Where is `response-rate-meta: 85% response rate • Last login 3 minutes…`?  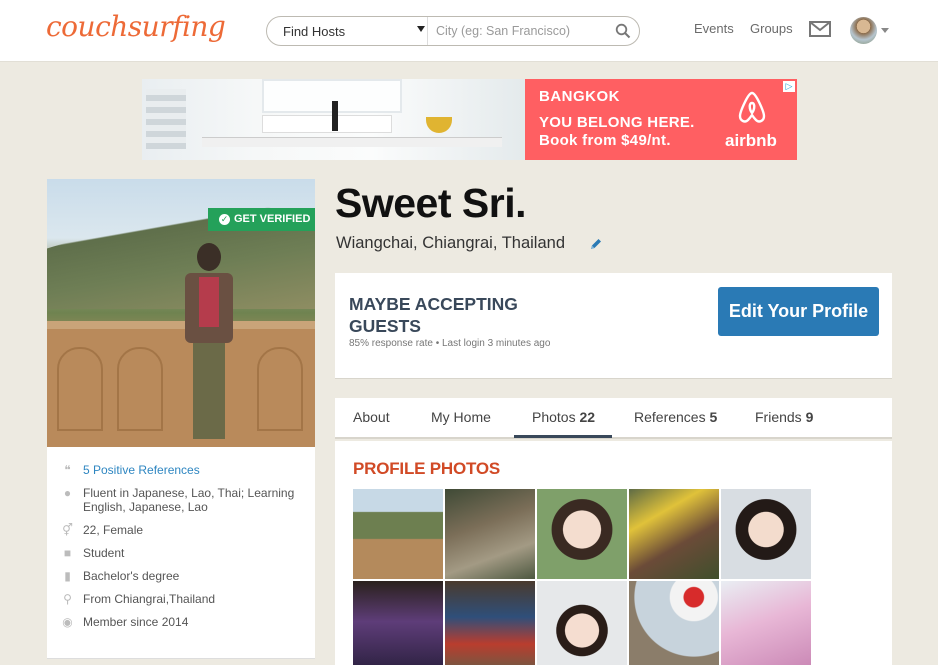 response-rate-meta: 85% response rate • Last login 3 minutes… is located at coordinates (450, 343).